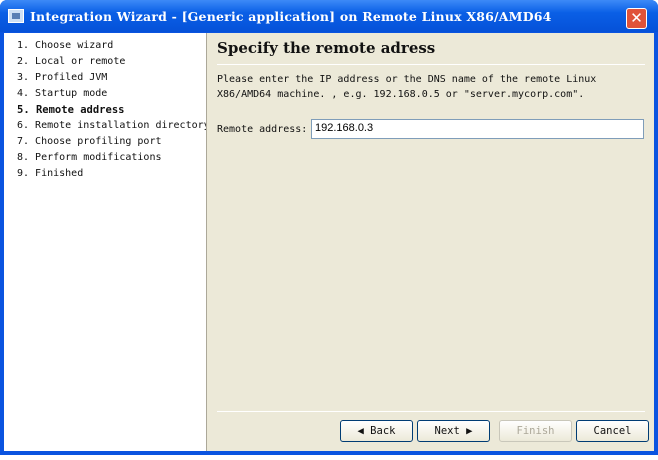  I want to click on step-item: 7. Choose profiling port, so click(89, 141).